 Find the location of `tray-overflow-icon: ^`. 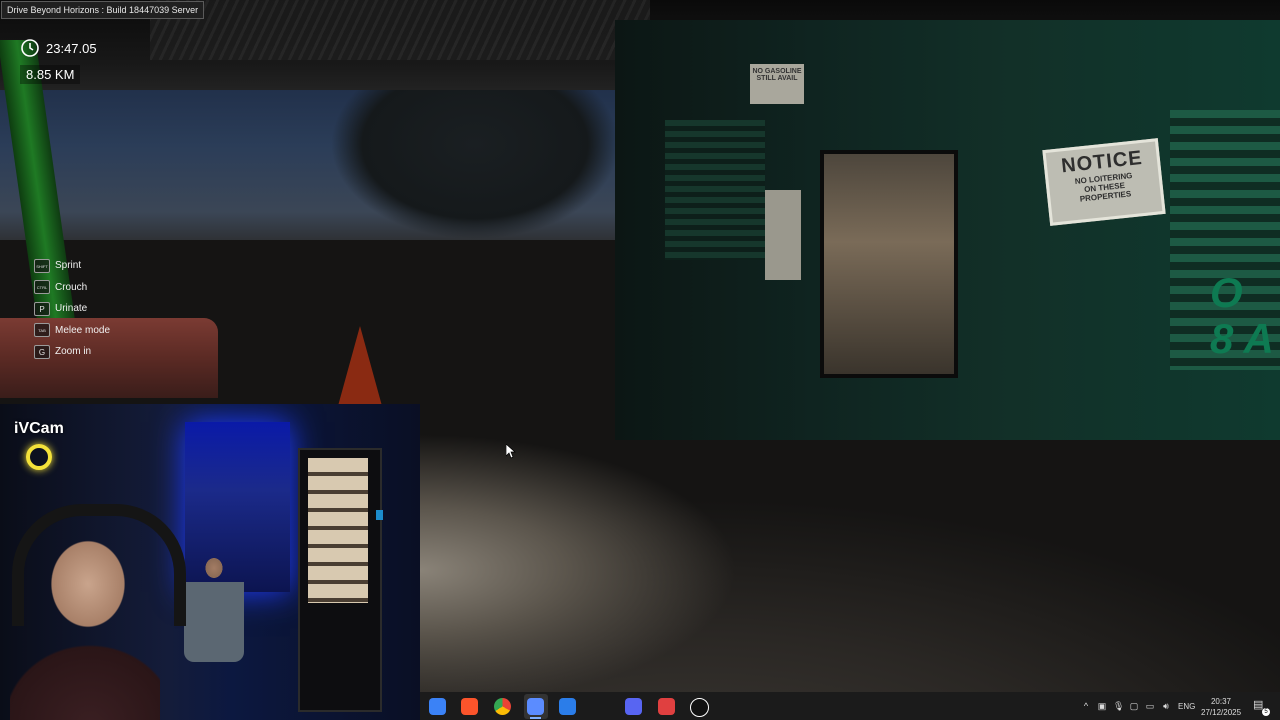

tray-overflow-icon: ^ is located at coordinates (1086, 706).